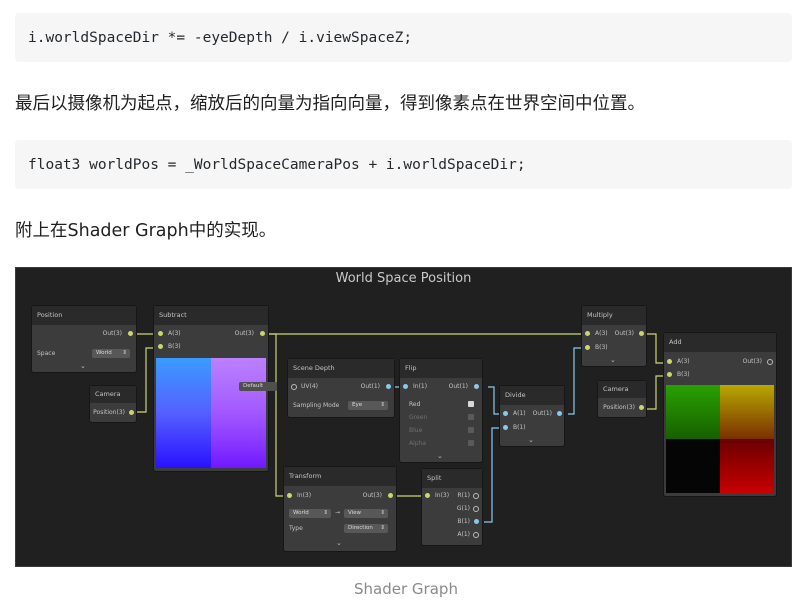  I want to click on channel-red-label: Red, so click(415, 404).